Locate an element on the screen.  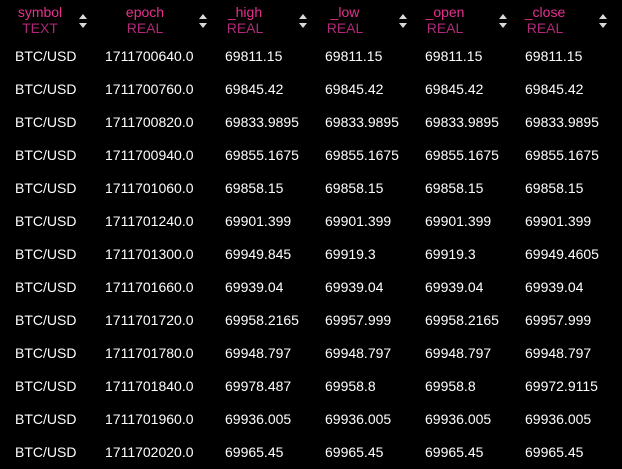
column-name: _open is located at coordinates (445, 12).